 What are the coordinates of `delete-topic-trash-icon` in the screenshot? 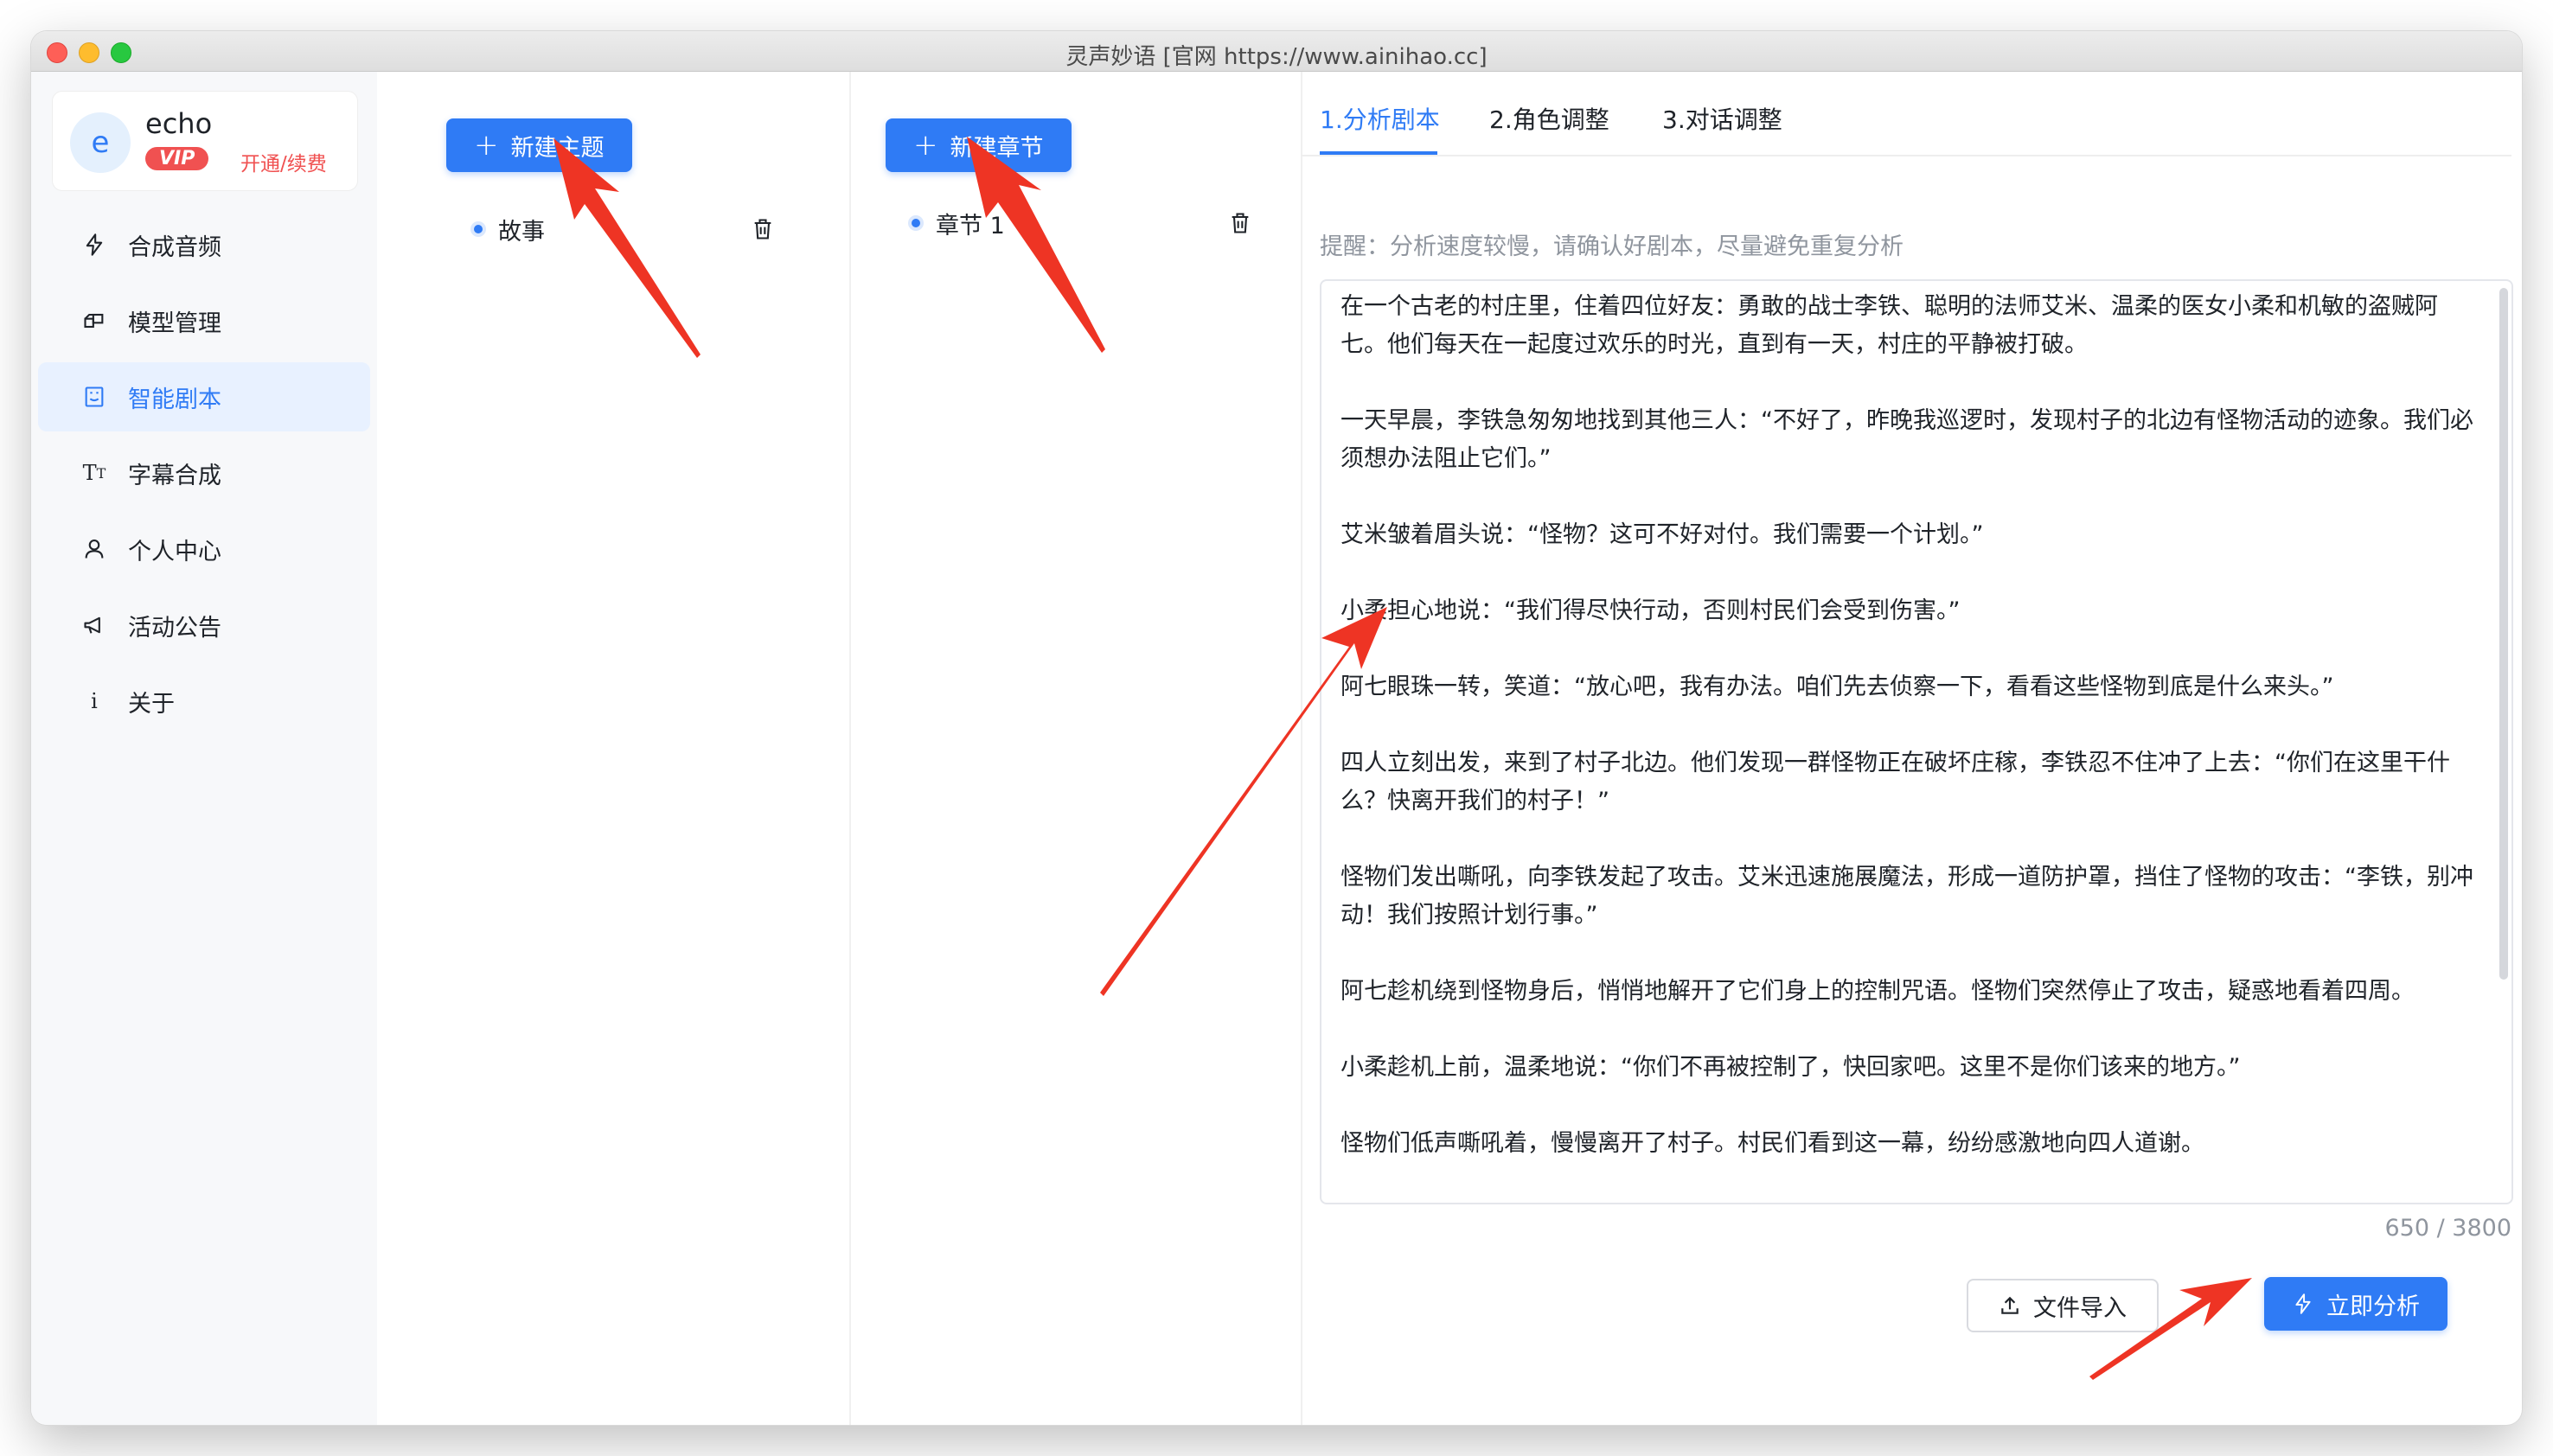 It's located at (763, 229).